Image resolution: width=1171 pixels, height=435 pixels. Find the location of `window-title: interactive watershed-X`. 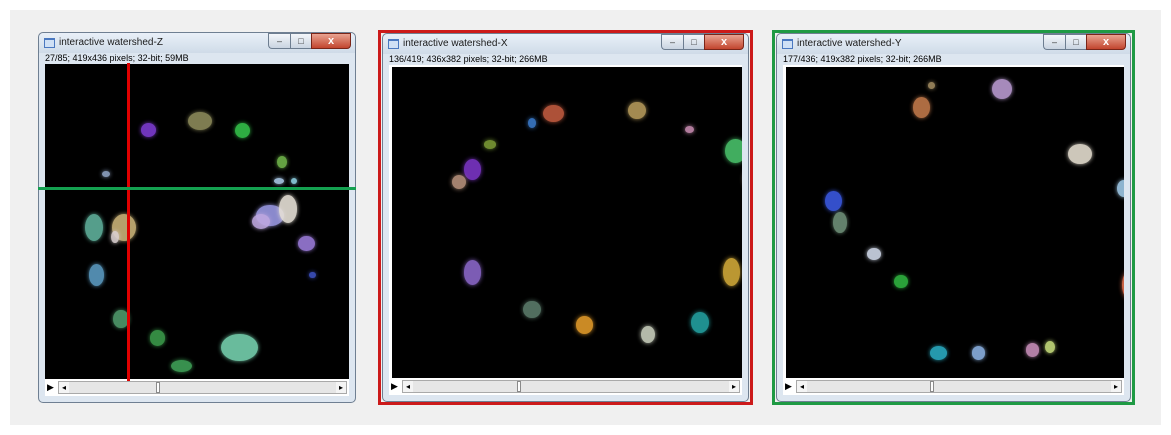

window-title: interactive watershed-X is located at coordinates (455, 43).